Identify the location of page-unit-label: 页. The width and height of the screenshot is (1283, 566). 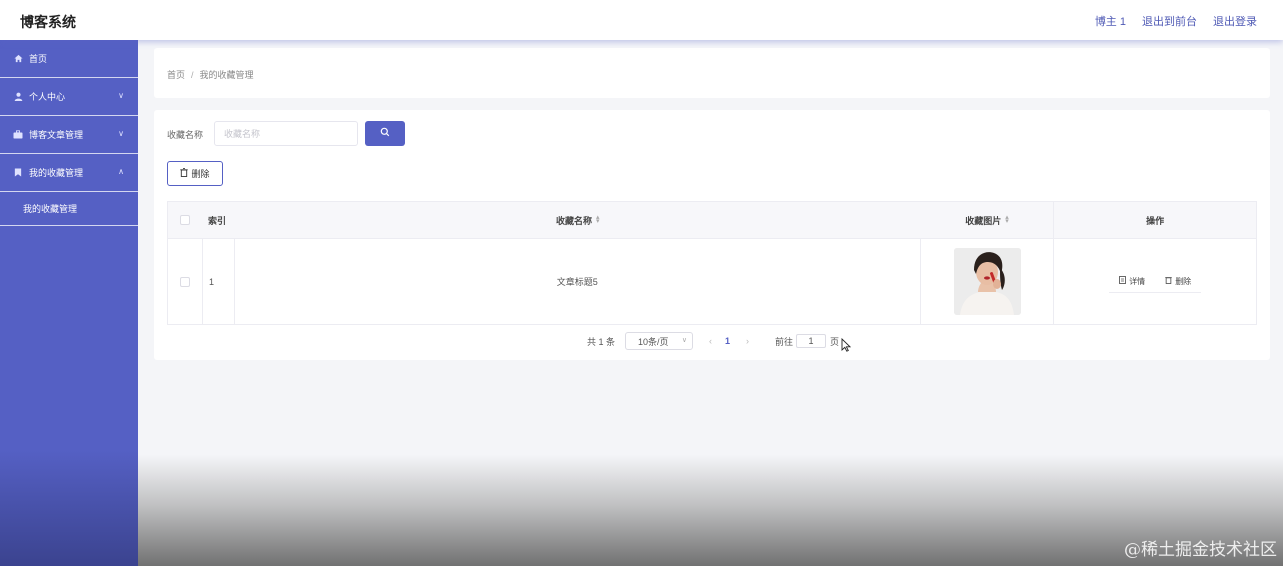
(835, 341).